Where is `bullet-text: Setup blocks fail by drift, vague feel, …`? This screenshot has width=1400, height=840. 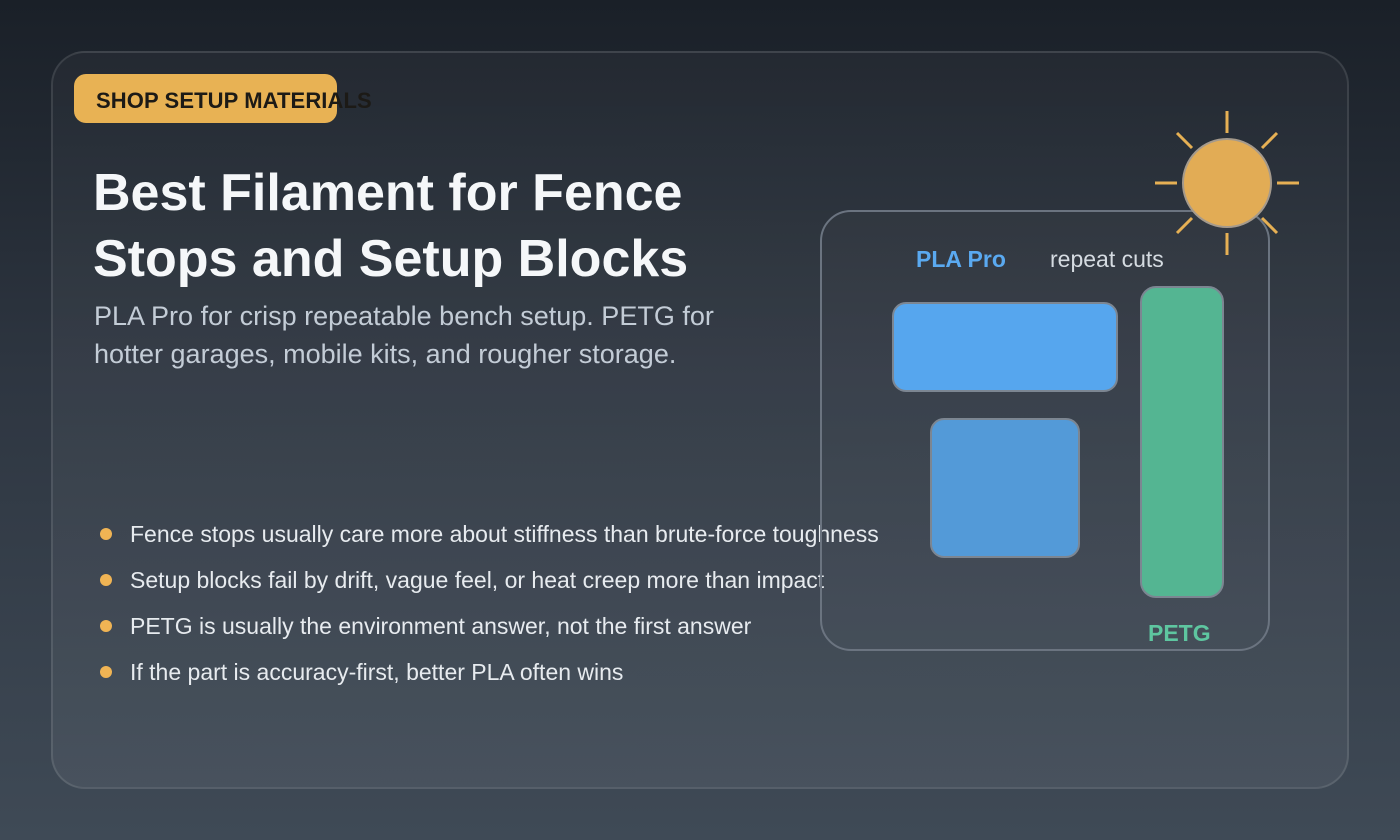
bullet-text: Setup blocks fail by drift, vague feel, … is located at coordinates (477, 580).